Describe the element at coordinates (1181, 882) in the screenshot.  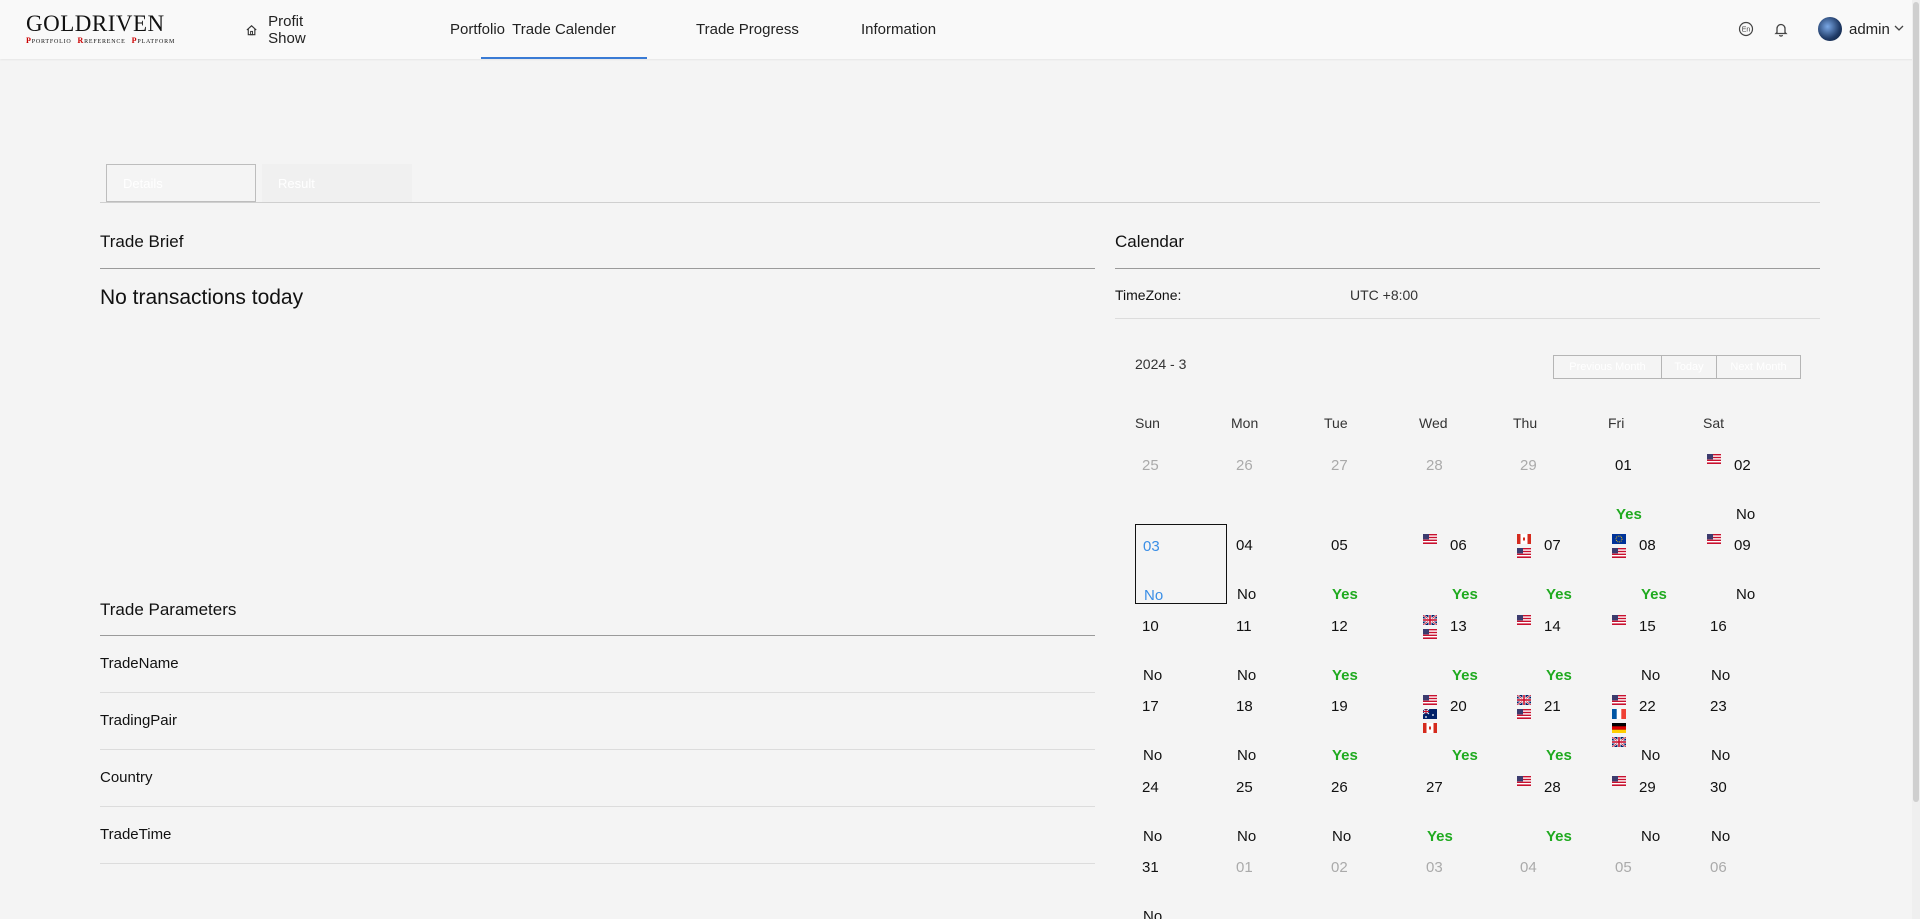
I see `calendar-day-cell: 31 No` at that location.